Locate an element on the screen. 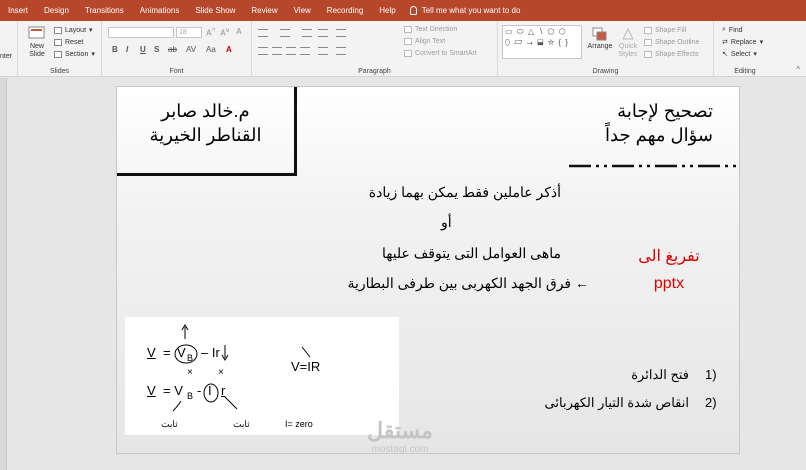  shape-outline-label: Shape Outline is located at coordinates (677, 42).